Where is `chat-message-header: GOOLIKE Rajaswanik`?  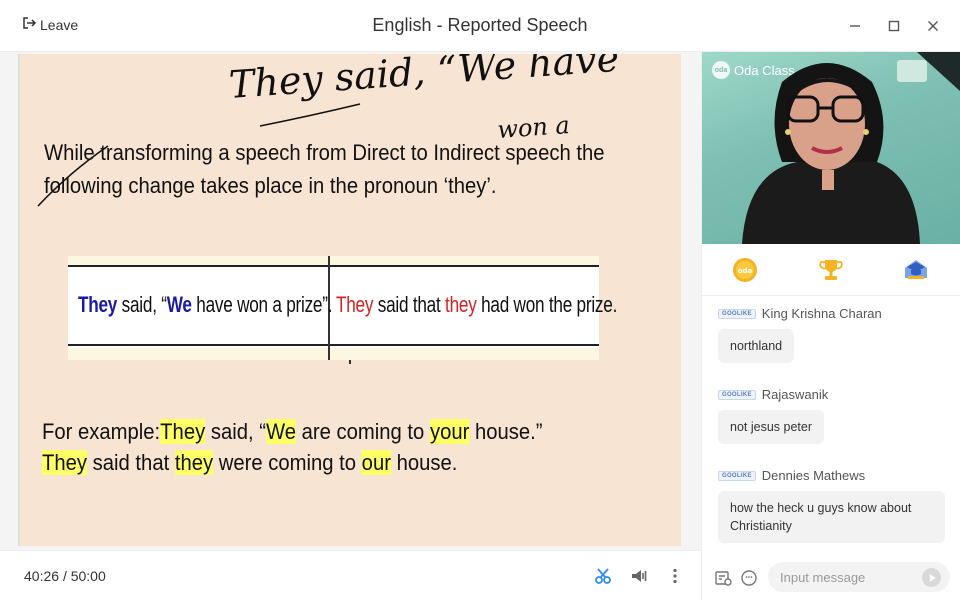
chat-message-header: GOOLIKE Rajaswanik is located at coordinates (773, 394).